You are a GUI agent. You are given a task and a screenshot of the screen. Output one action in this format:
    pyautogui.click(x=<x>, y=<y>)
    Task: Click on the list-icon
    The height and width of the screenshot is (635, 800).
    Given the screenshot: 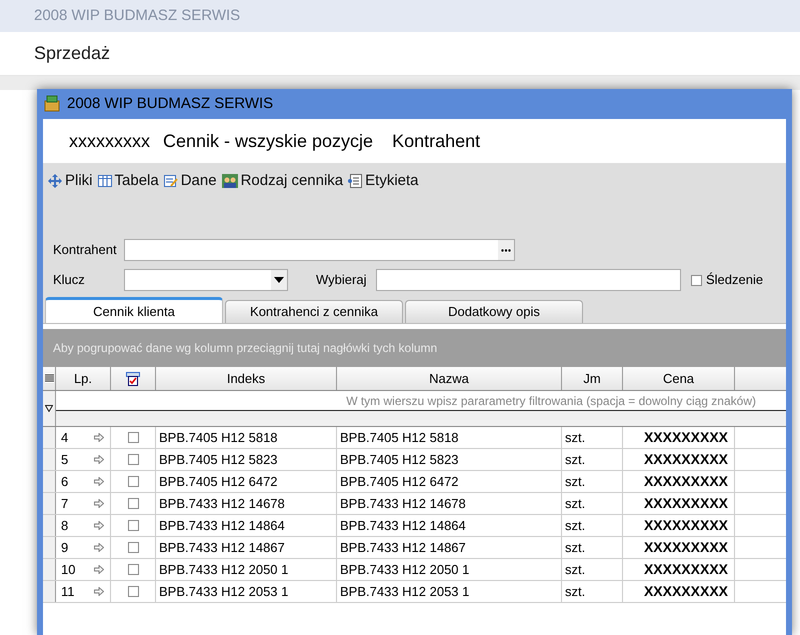 What is the action you would take?
    pyautogui.click(x=49, y=378)
    